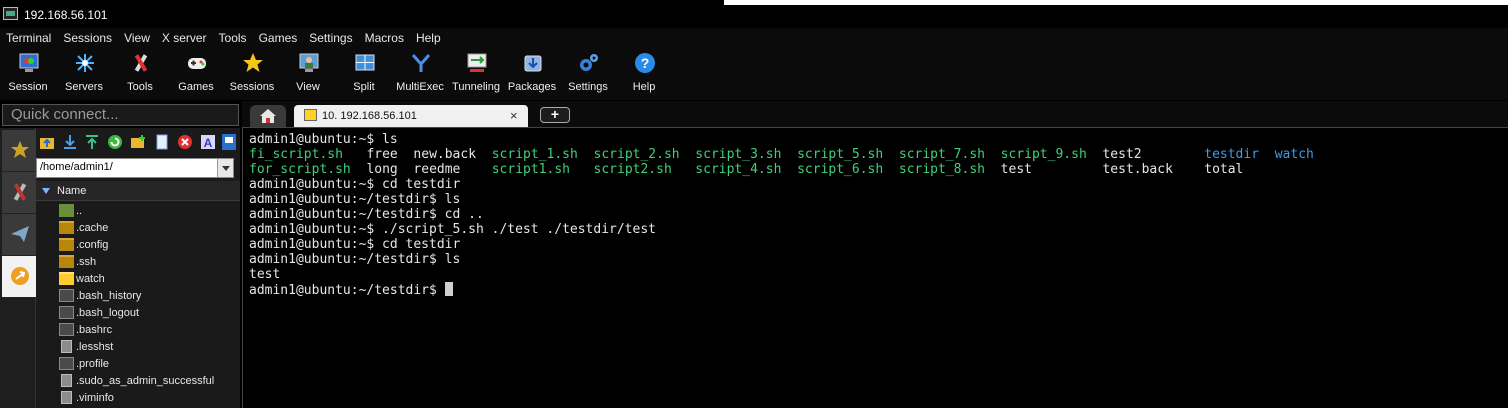  I want to click on refresh-icon, so click(115, 142).